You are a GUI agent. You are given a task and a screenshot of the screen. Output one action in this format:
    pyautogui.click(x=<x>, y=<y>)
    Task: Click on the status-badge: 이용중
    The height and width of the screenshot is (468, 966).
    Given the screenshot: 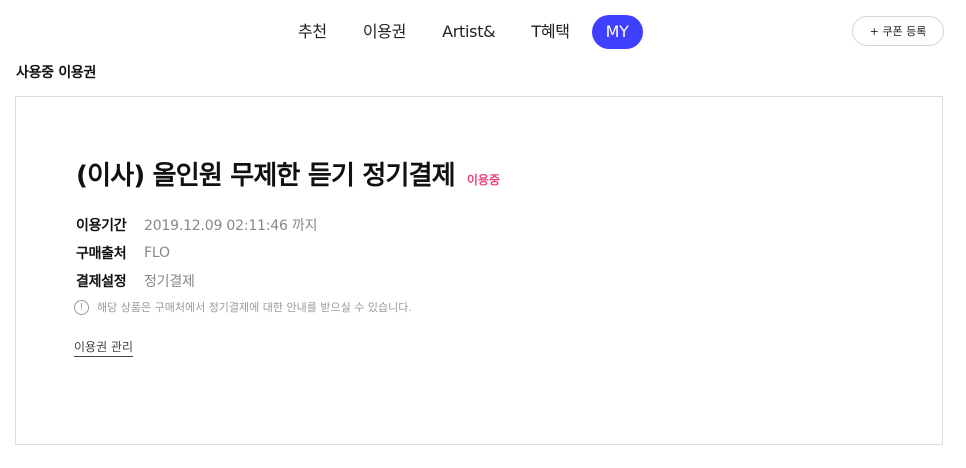 What is the action you would take?
    pyautogui.click(x=483, y=180)
    